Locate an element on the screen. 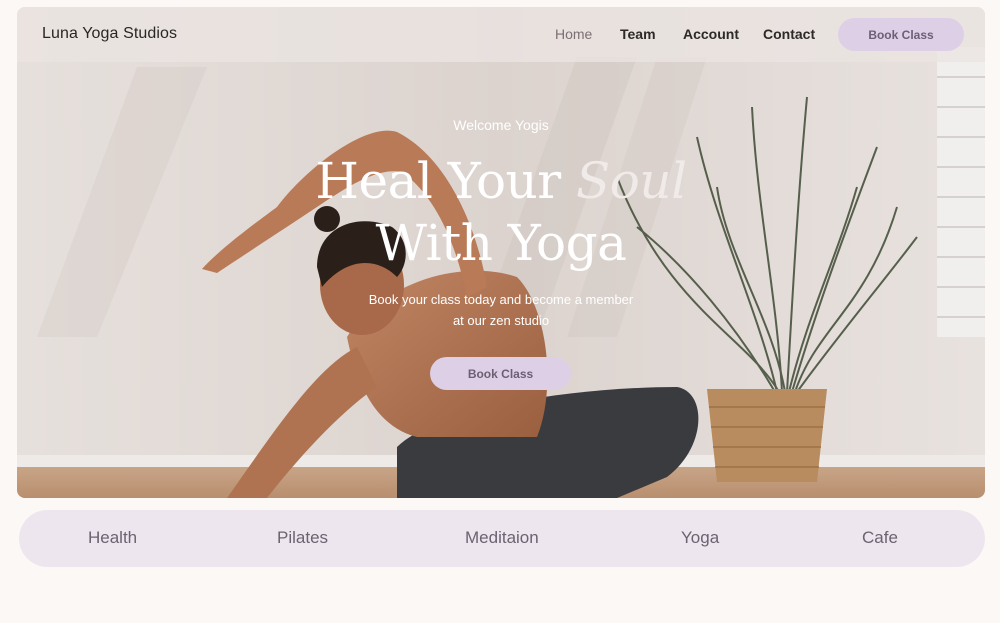 The height and width of the screenshot is (623, 1000). headline-part1: Heal Your is located at coordinates (446, 181).